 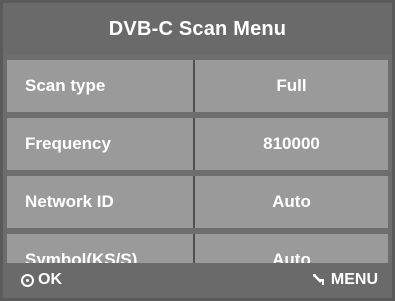 What do you see at coordinates (69, 201) in the screenshot?
I see `network-id-label: Network ID` at bounding box center [69, 201].